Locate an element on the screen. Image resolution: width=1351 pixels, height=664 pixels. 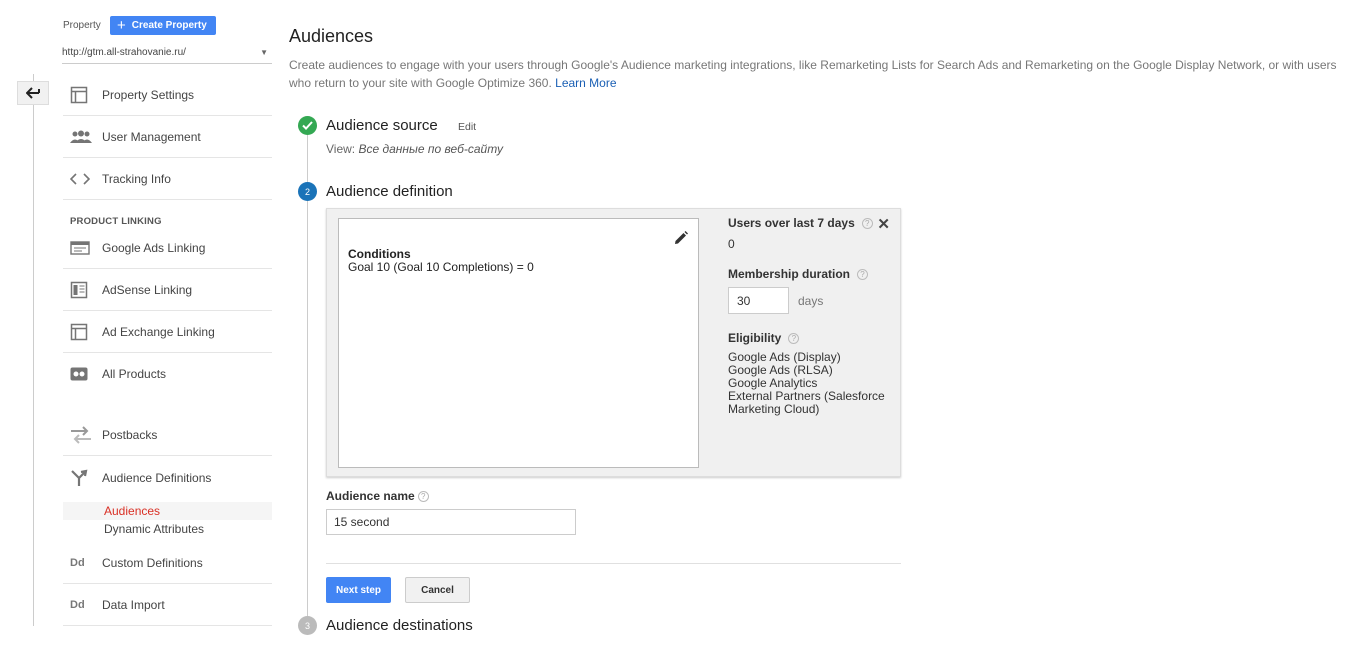
sidebar-item-label: Google Ads Linking is located at coordinates (154, 247).